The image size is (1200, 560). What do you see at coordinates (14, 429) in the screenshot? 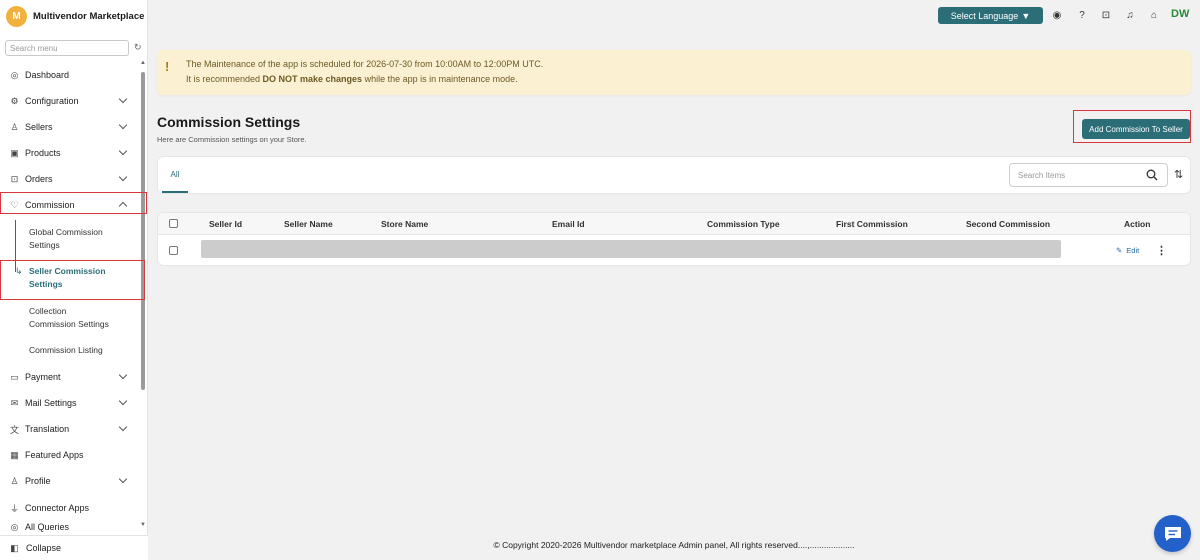
I see `translate-icon: 文` at bounding box center [14, 429].